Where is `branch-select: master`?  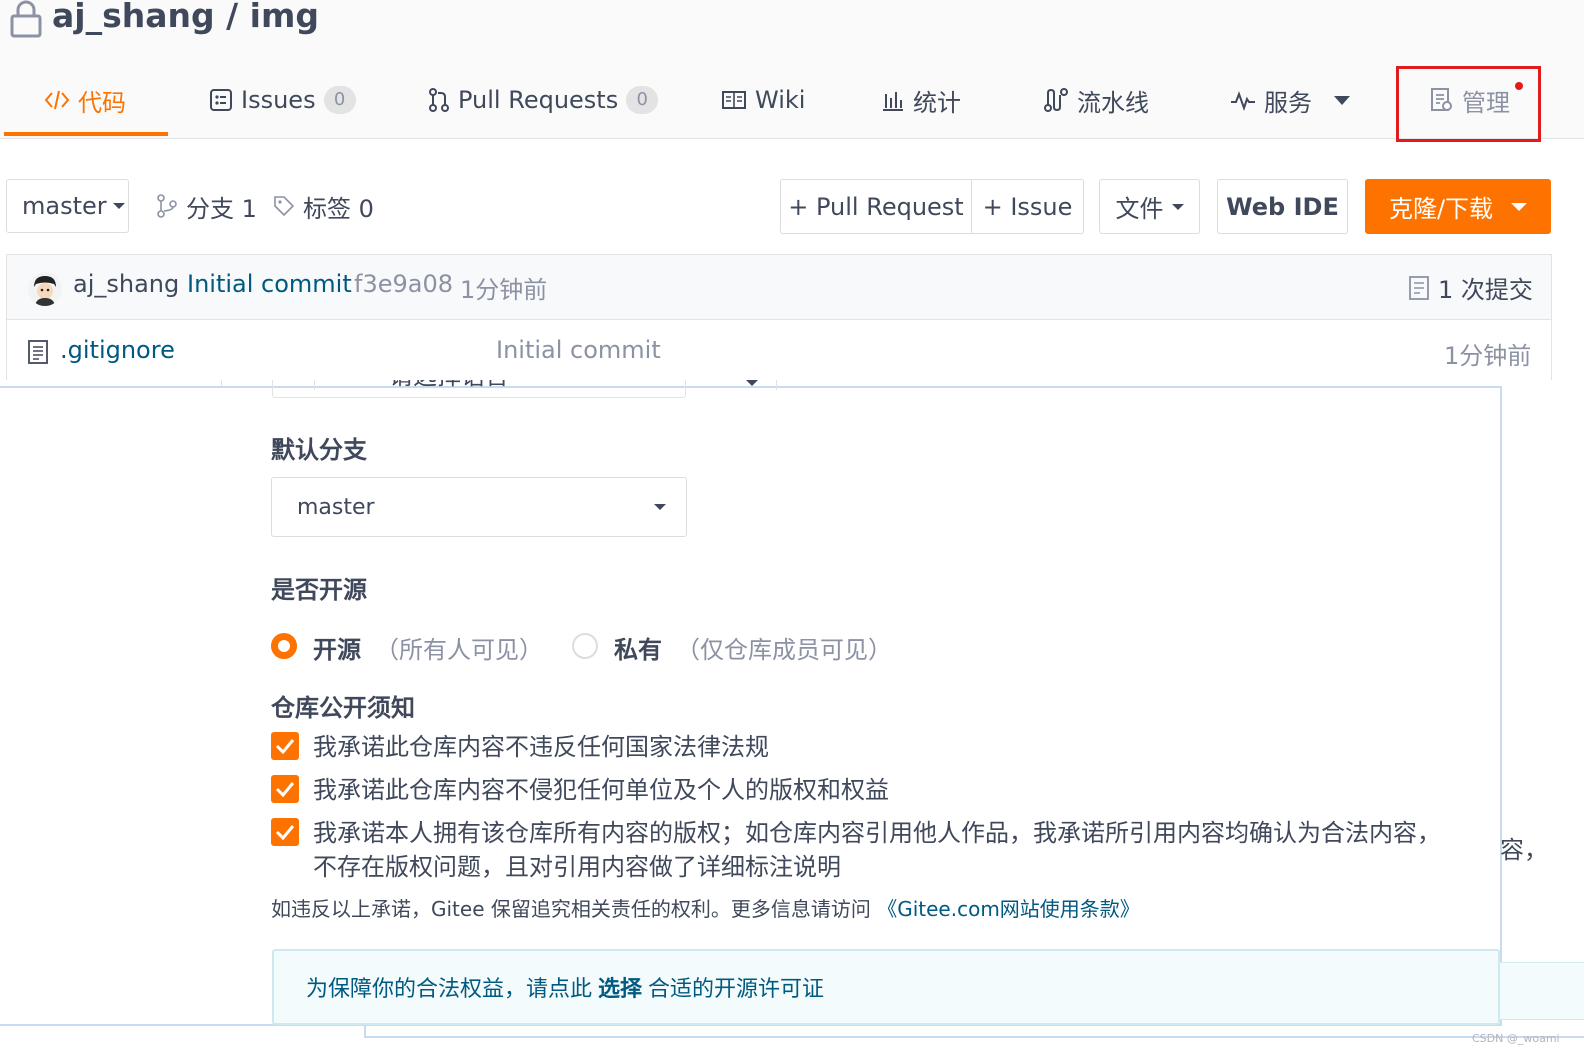
branch-select: master is located at coordinates (67, 206).